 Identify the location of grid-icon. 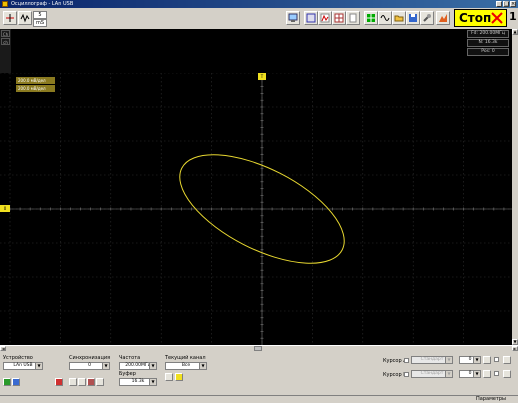
(339, 18).